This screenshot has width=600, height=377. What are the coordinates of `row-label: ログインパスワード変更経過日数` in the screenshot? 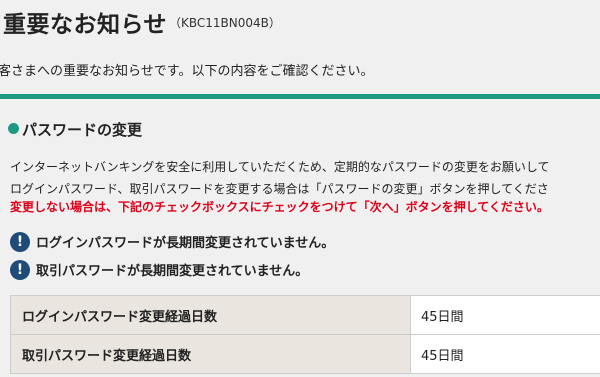 It's located at (210, 315).